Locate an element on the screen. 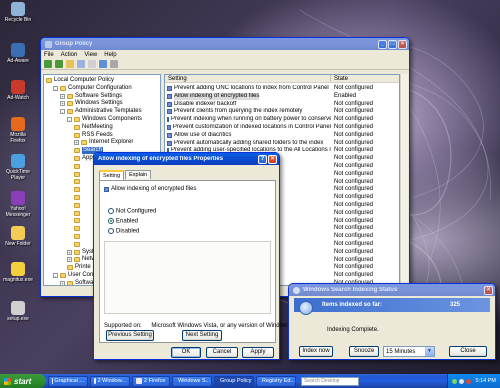 Image resolution: width=500 pixels, height=388 pixels. tree-node-computer-configuration: - Computer Configuration is located at coordinates (92, 88).